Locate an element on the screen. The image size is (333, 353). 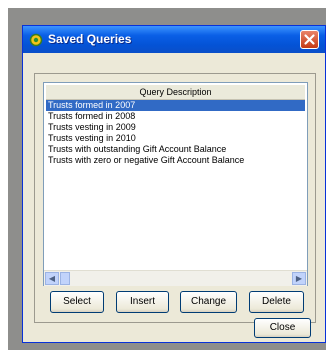
close-button: Close is located at coordinates (282, 328).